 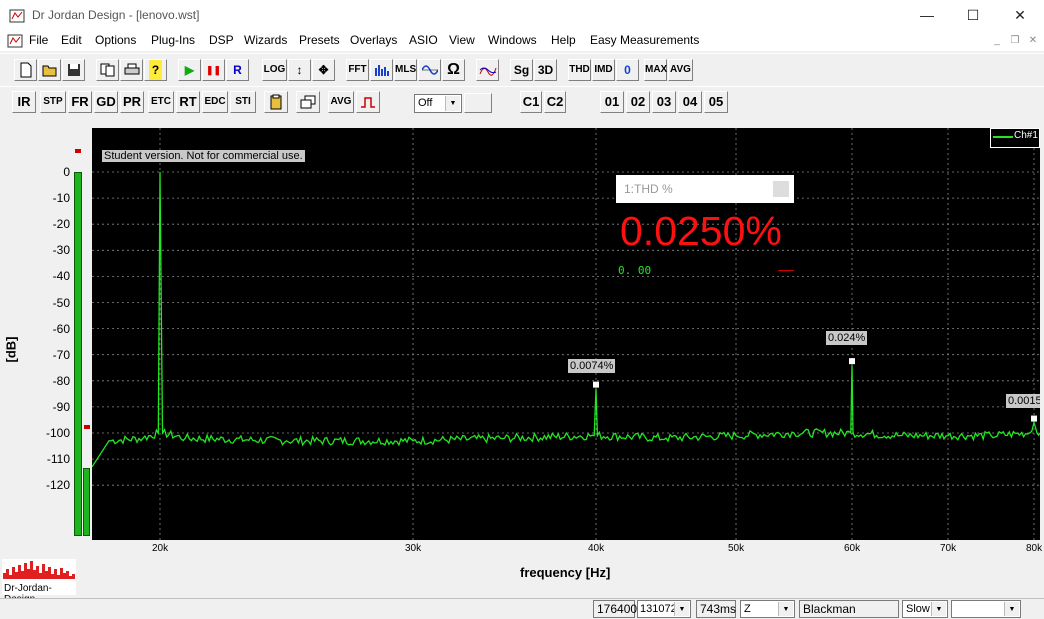 I want to click on y-tick-label: -50, so click(x=61, y=302).